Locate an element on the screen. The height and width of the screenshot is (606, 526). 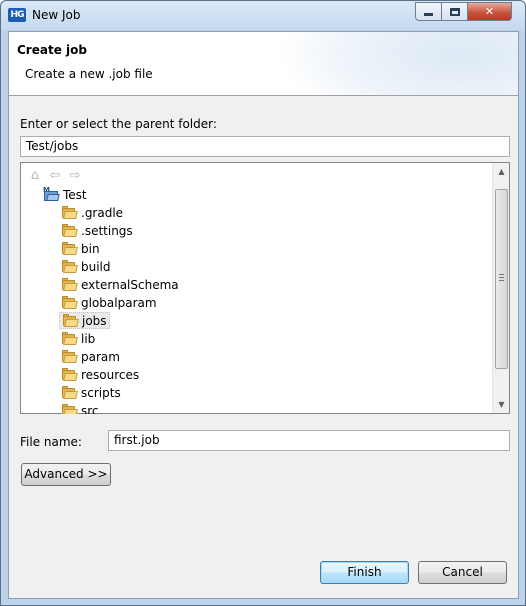
tree-item-folder: scripts is located at coordinates (91, 392).